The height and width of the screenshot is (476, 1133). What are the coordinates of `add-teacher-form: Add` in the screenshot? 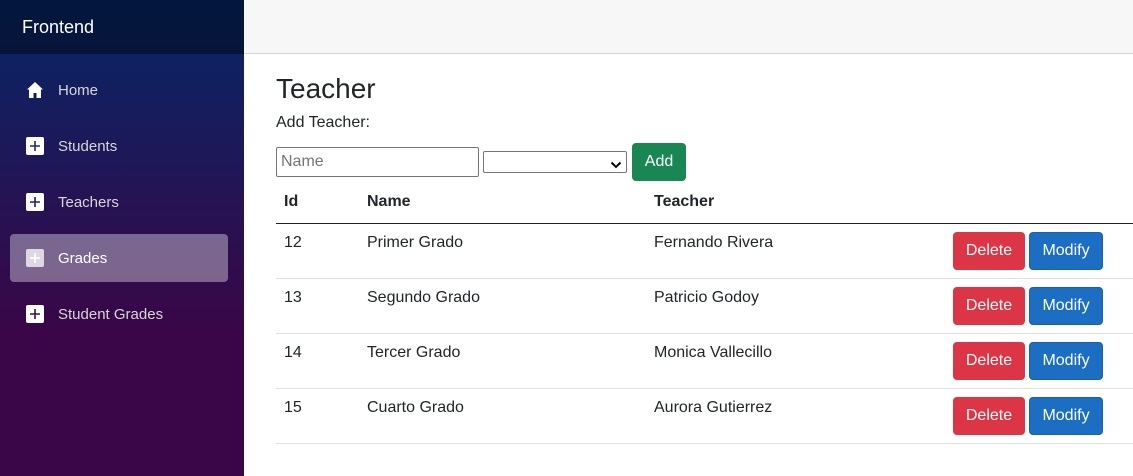 It's located at (704, 162).